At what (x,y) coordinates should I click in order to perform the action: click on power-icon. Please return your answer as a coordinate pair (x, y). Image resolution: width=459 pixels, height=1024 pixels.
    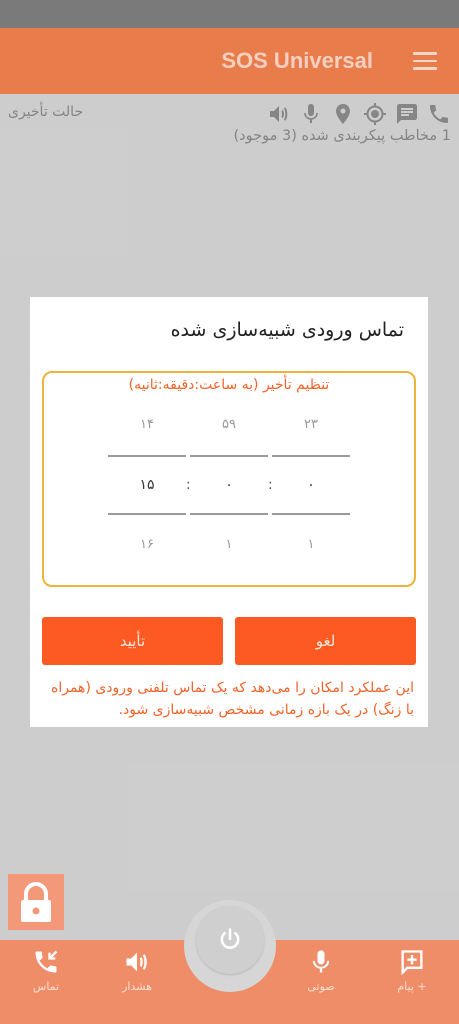
    Looking at the image, I should click on (230, 938).